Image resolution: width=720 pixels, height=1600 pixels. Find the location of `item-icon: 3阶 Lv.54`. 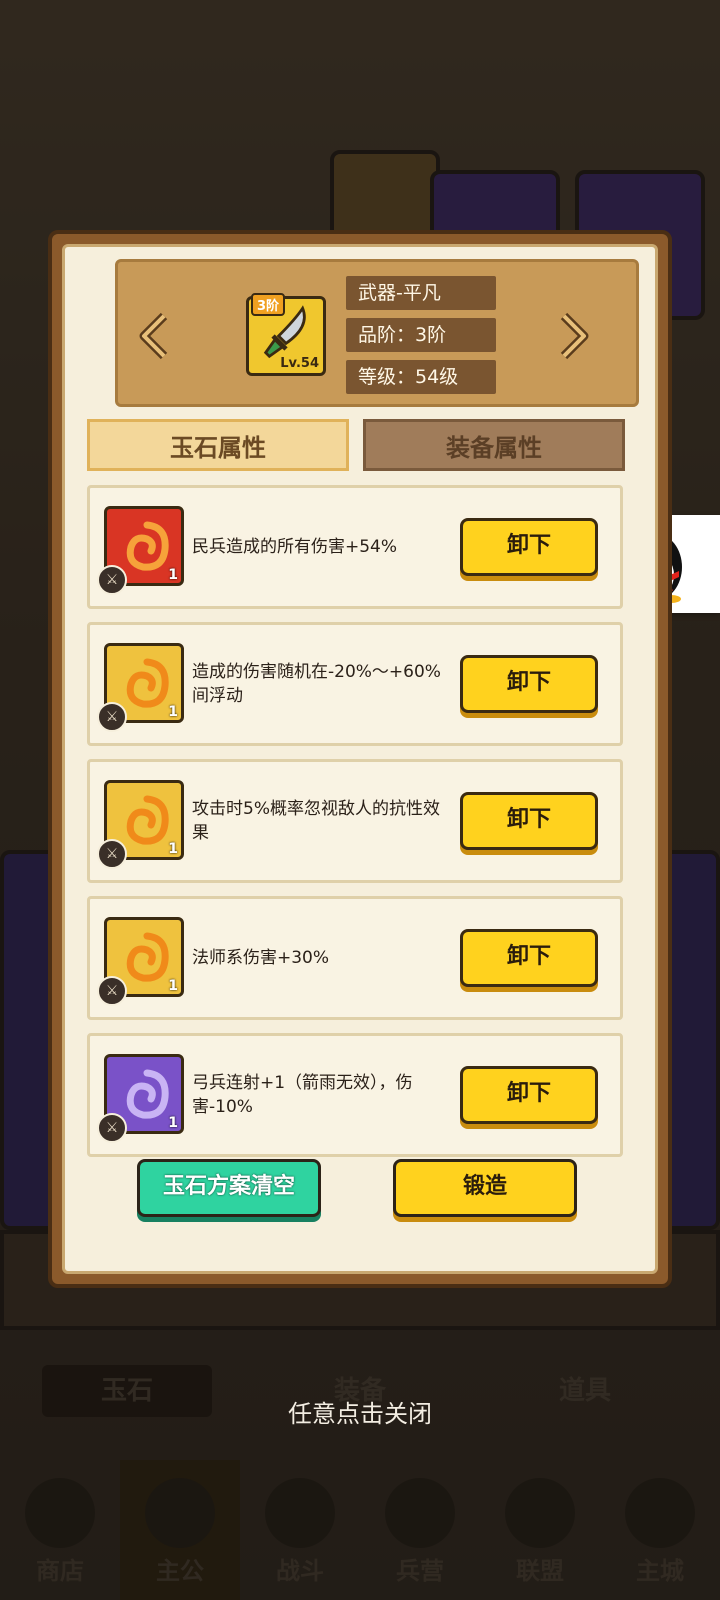

item-icon: 3阶 Lv.54 is located at coordinates (286, 334).